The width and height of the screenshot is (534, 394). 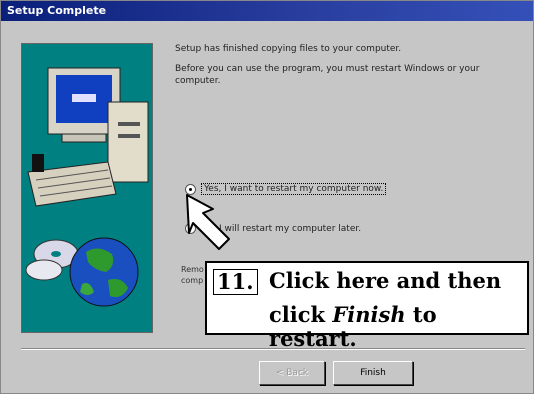 I want to click on back-button: < Back, so click(x=292, y=373).